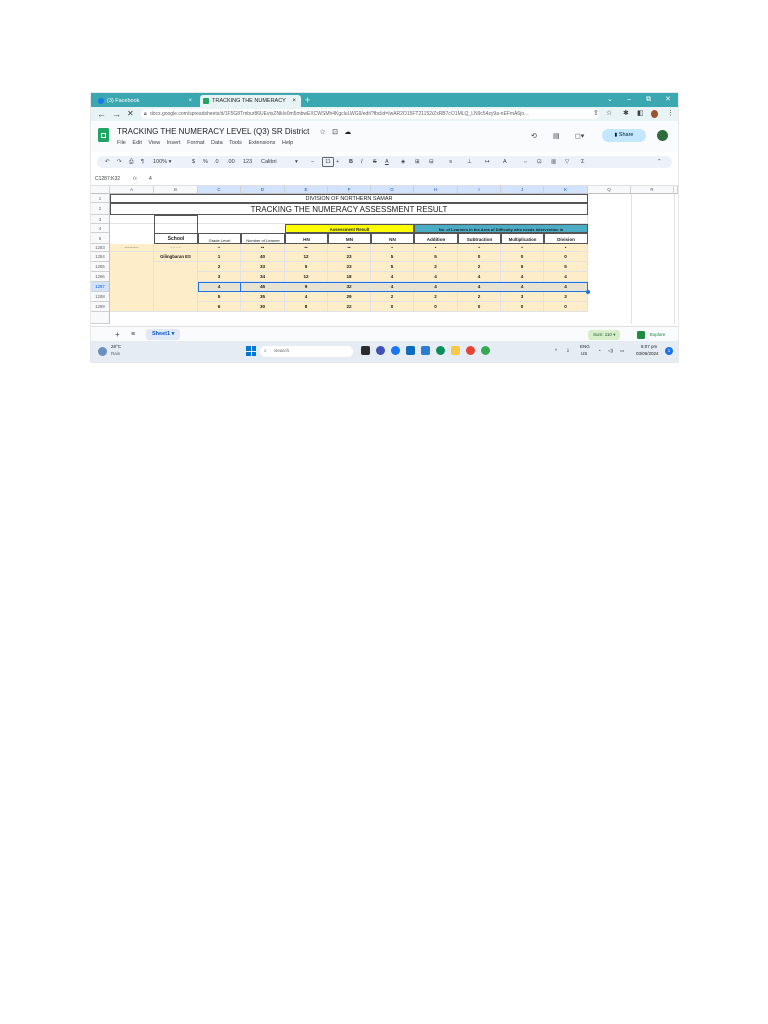 This screenshot has width=768, height=1024. I want to click on photos-icon, so click(425, 350).